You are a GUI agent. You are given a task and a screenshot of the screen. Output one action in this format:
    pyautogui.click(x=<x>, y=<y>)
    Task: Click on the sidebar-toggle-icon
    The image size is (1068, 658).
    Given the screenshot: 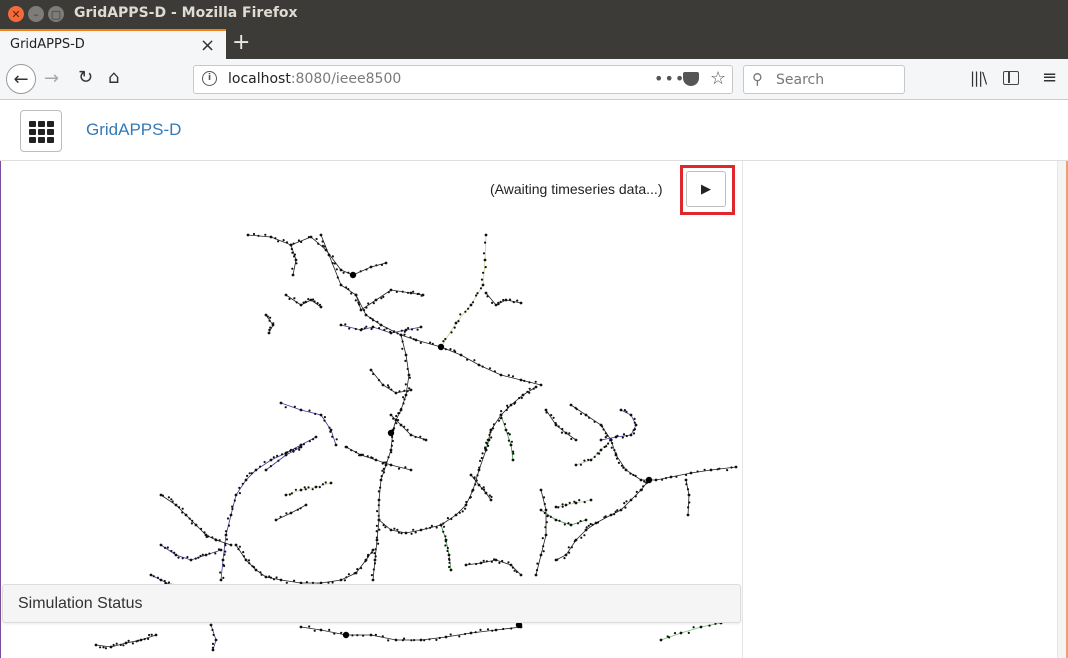 What is the action you would take?
    pyautogui.click(x=1011, y=78)
    